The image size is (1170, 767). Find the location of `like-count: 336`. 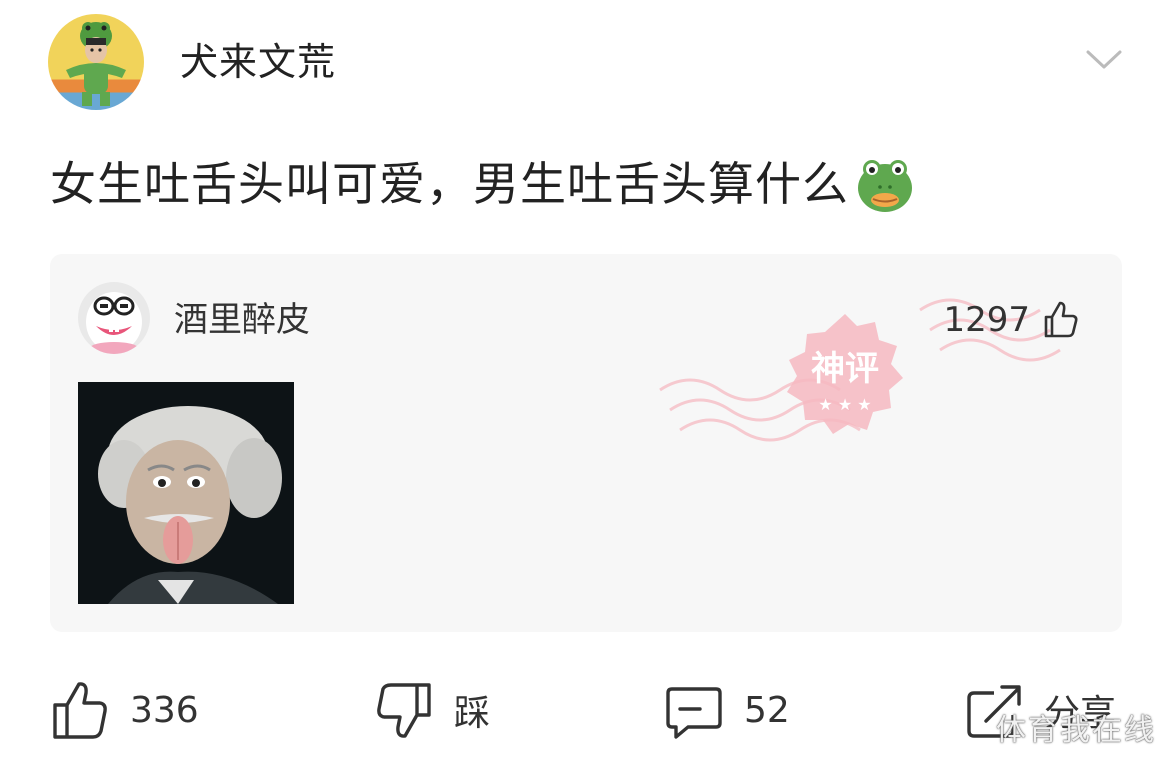

like-count: 336 is located at coordinates (164, 710).